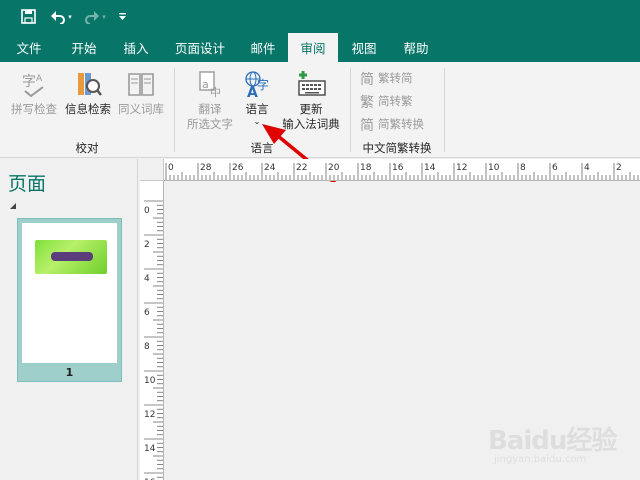 This screenshot has width=640, height=480. Describe the element at coordinates (257, 109) in the screenshot. I see `language-label: 语言` at that location.